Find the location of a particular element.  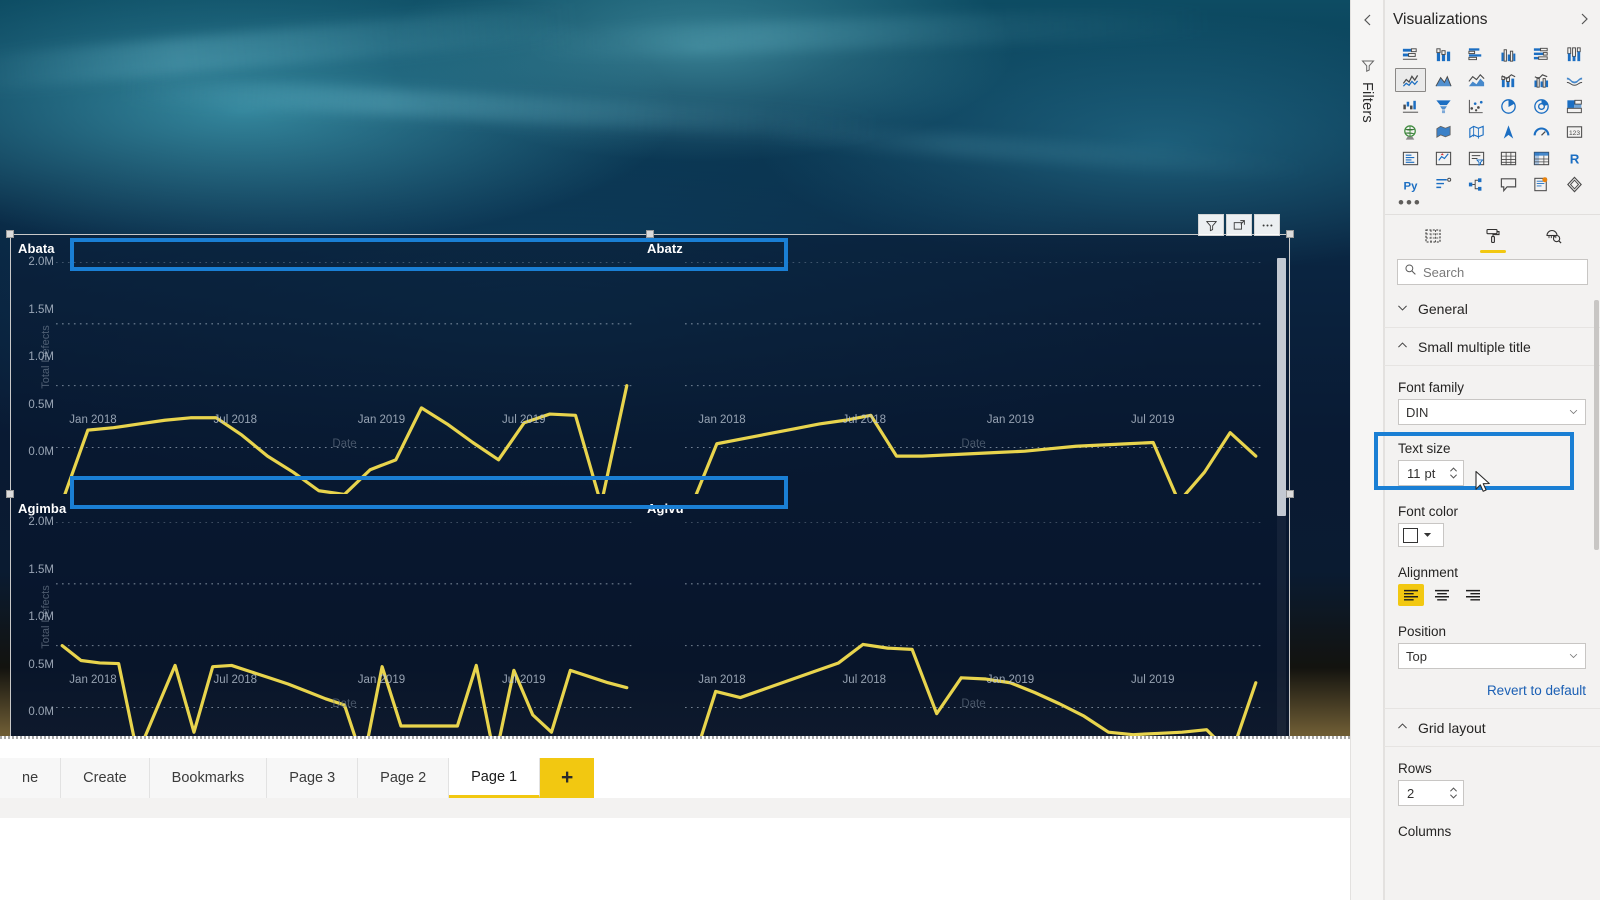

font-color-picker is located at coordinates (1421, 535).